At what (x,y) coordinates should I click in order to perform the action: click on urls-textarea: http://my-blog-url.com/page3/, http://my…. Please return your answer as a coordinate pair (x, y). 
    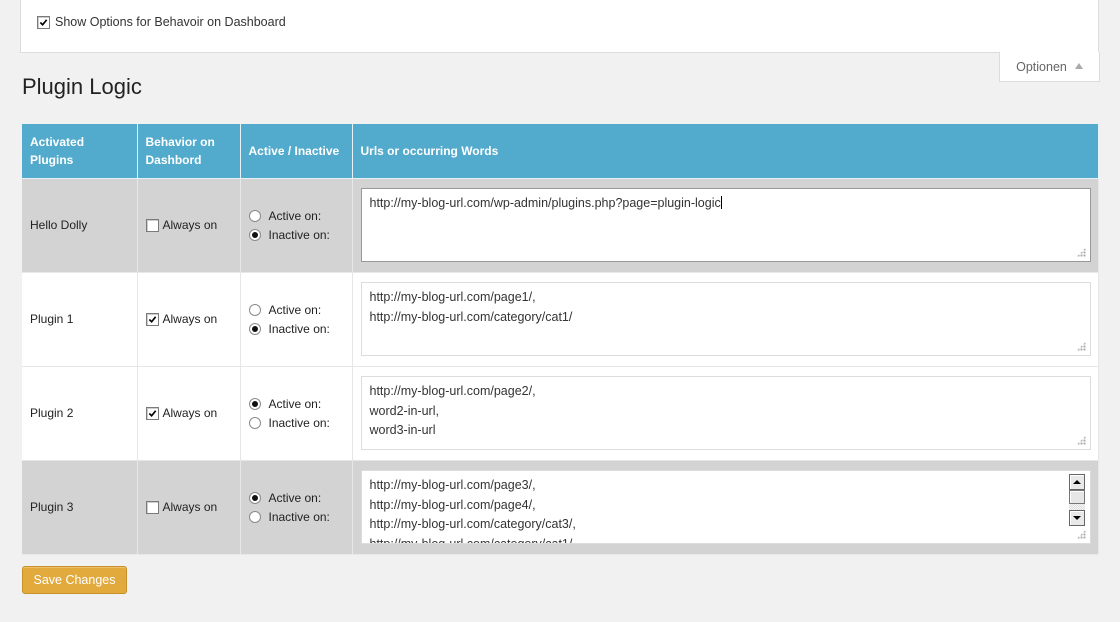
    Looking at the image, I should click on (725, 507).